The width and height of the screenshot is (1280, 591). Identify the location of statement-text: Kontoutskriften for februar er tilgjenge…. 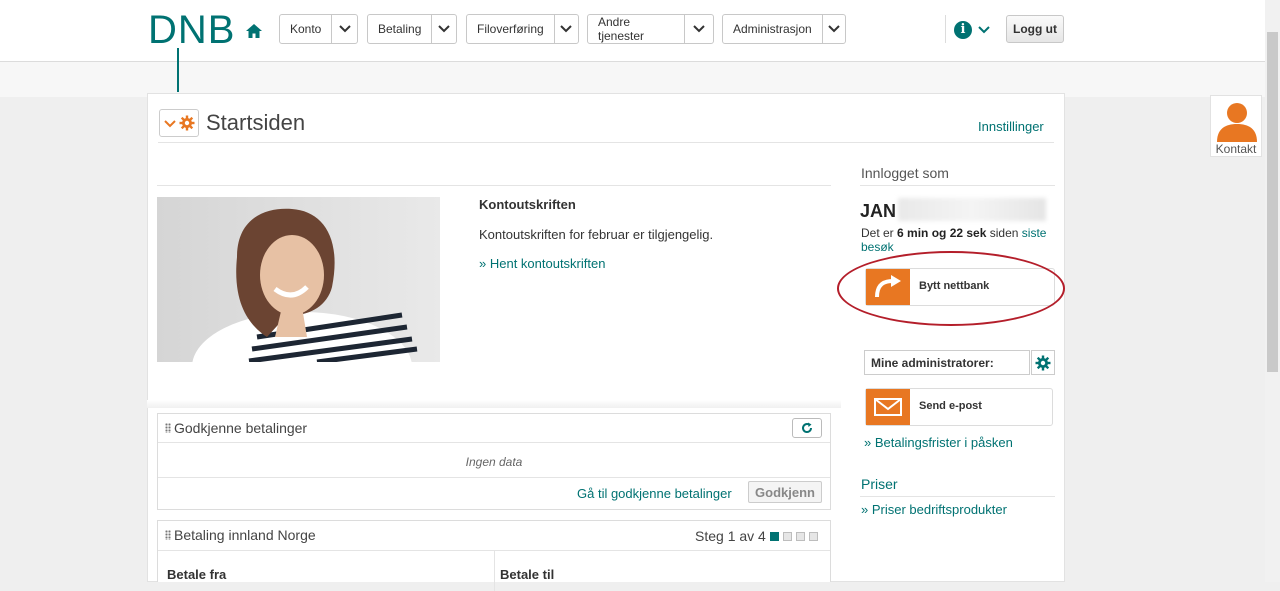
(596, 234).